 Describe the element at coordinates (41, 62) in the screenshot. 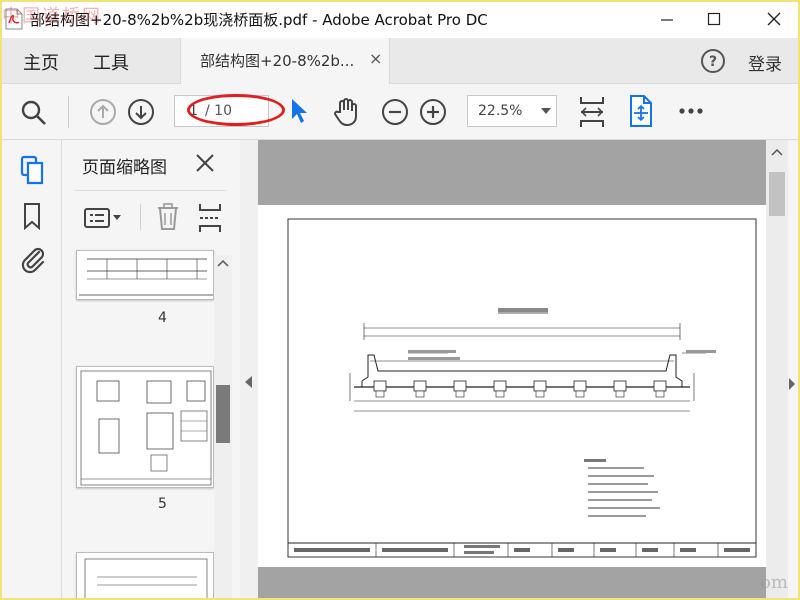

I see `tab-home: 主页` at that location.